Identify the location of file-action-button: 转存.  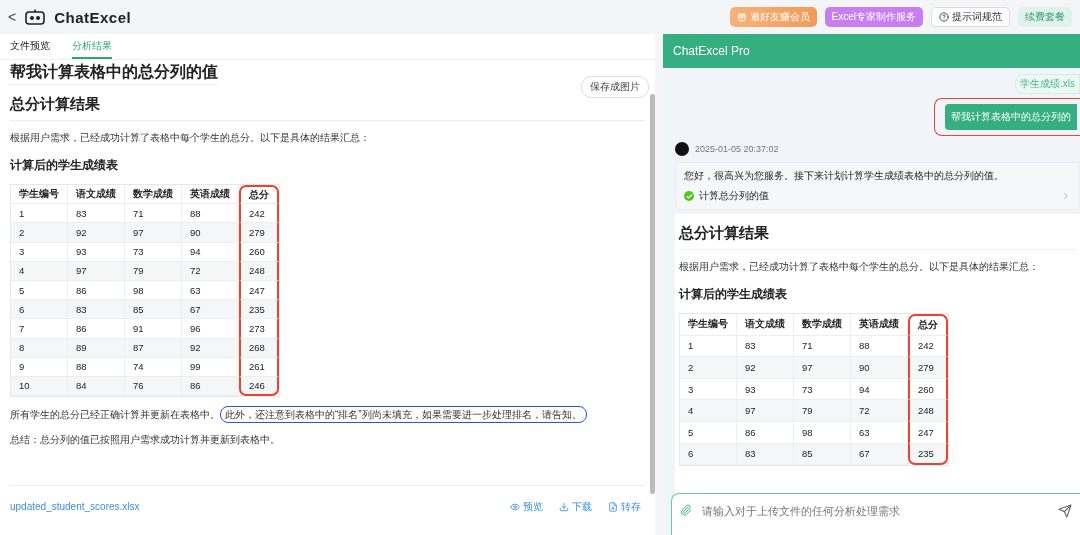
(624, 506).